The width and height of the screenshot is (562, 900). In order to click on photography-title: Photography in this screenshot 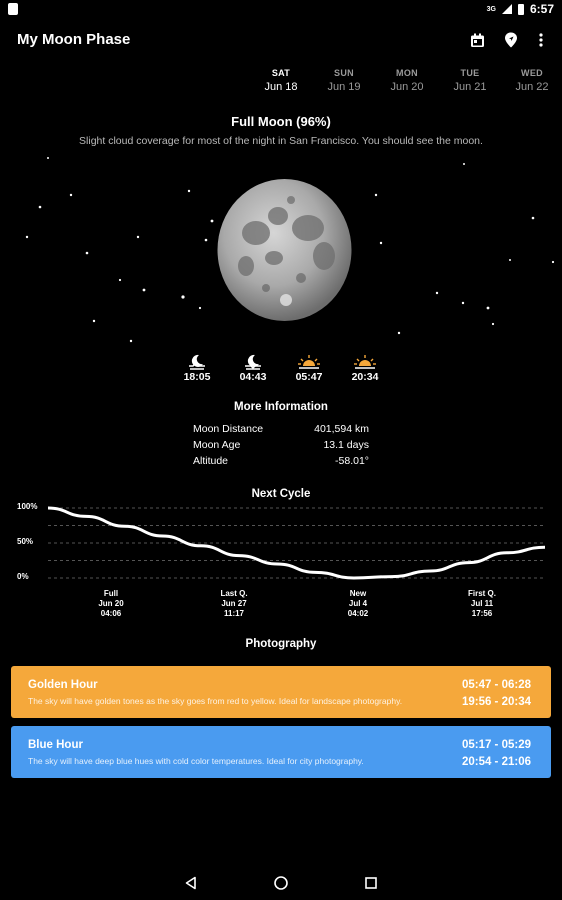, I will do `click(281, 644)`.